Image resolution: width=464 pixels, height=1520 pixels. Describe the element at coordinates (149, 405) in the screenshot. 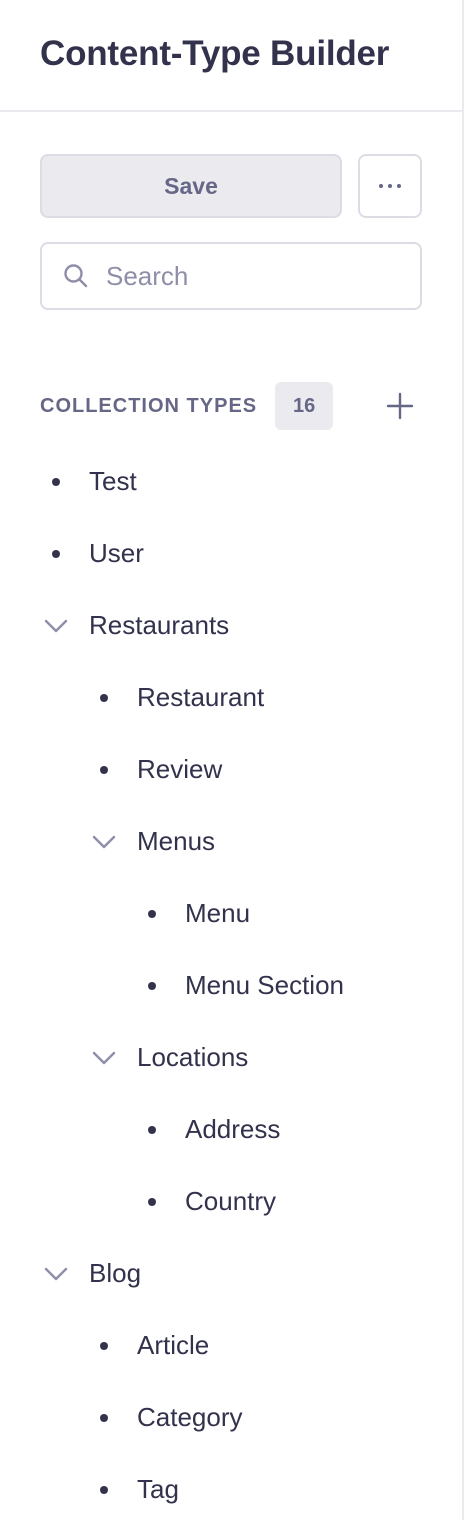

I see `section-title: COLLECTION TYPES` at that location.